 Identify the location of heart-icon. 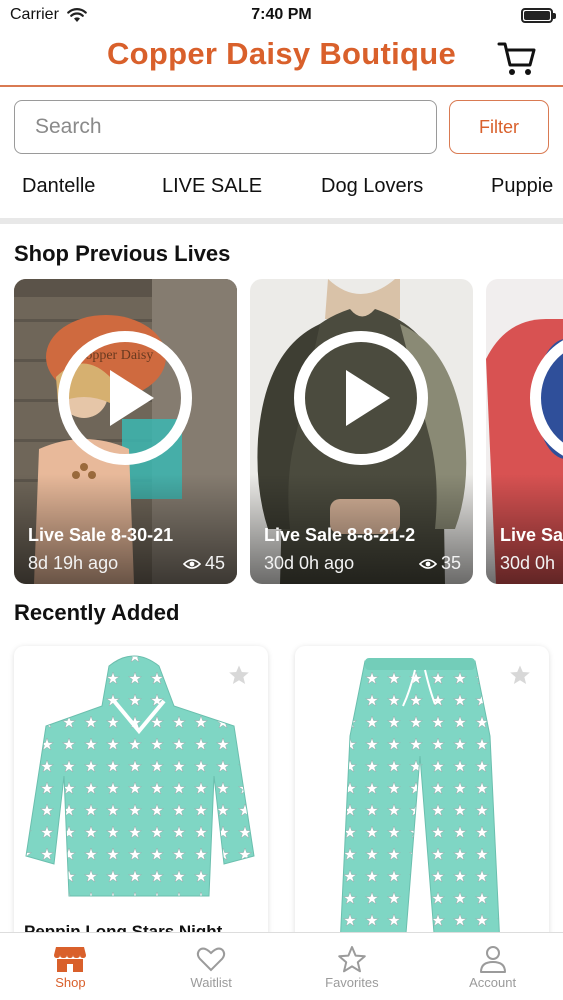
(211, 959).